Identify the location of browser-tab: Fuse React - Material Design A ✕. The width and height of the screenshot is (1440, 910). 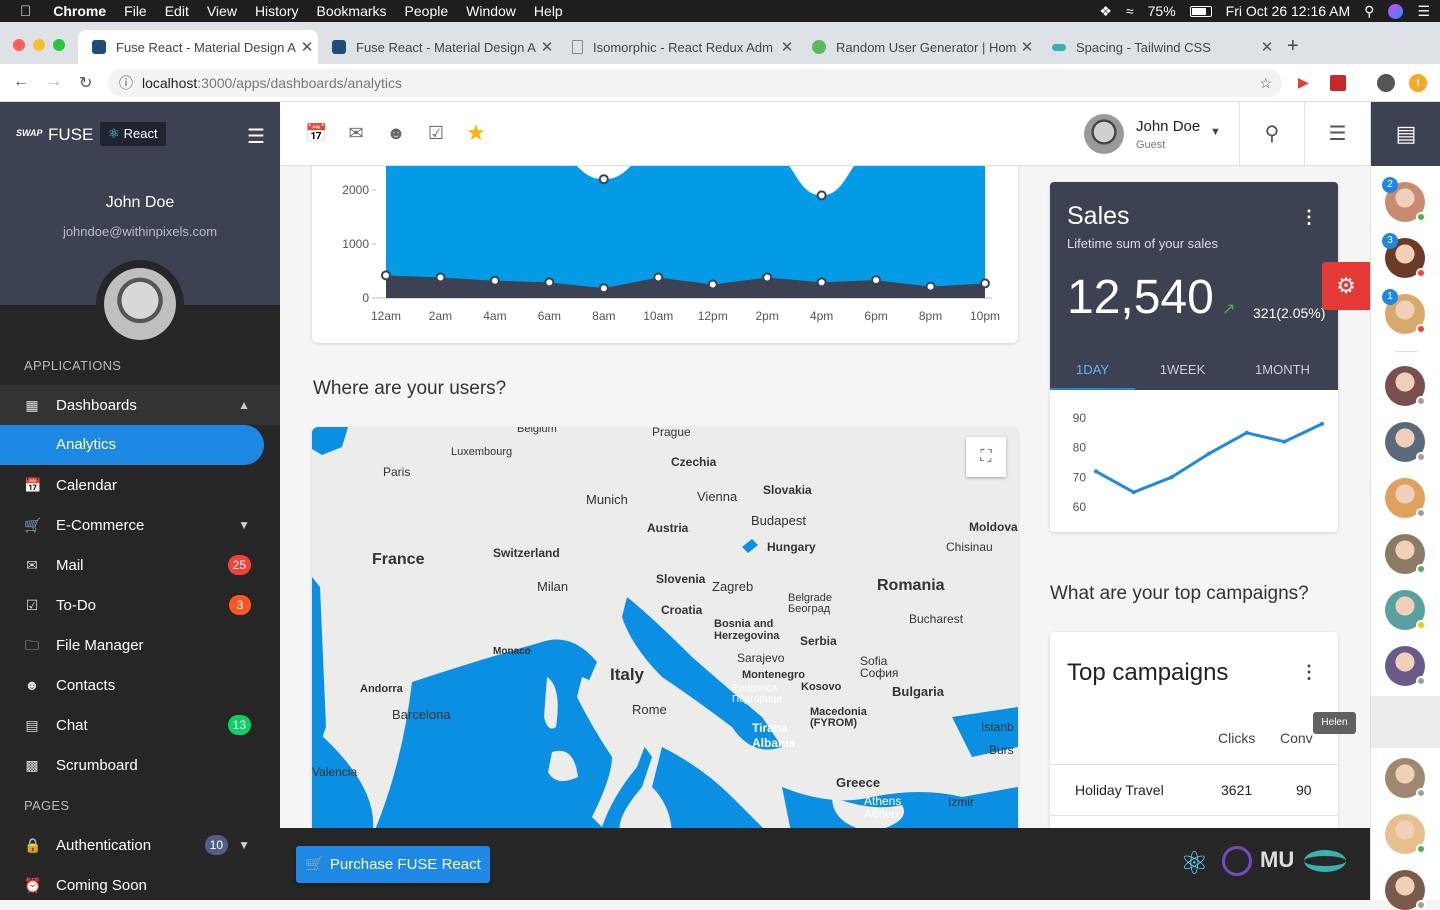
(438, 47).